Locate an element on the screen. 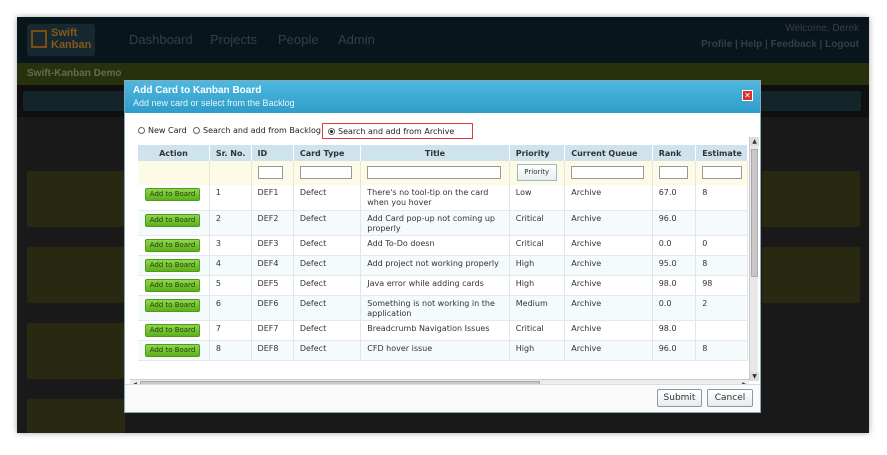 The image size is (887, 455). option-backlog: Search and add from Backlog is located at coordinates (257, 131).